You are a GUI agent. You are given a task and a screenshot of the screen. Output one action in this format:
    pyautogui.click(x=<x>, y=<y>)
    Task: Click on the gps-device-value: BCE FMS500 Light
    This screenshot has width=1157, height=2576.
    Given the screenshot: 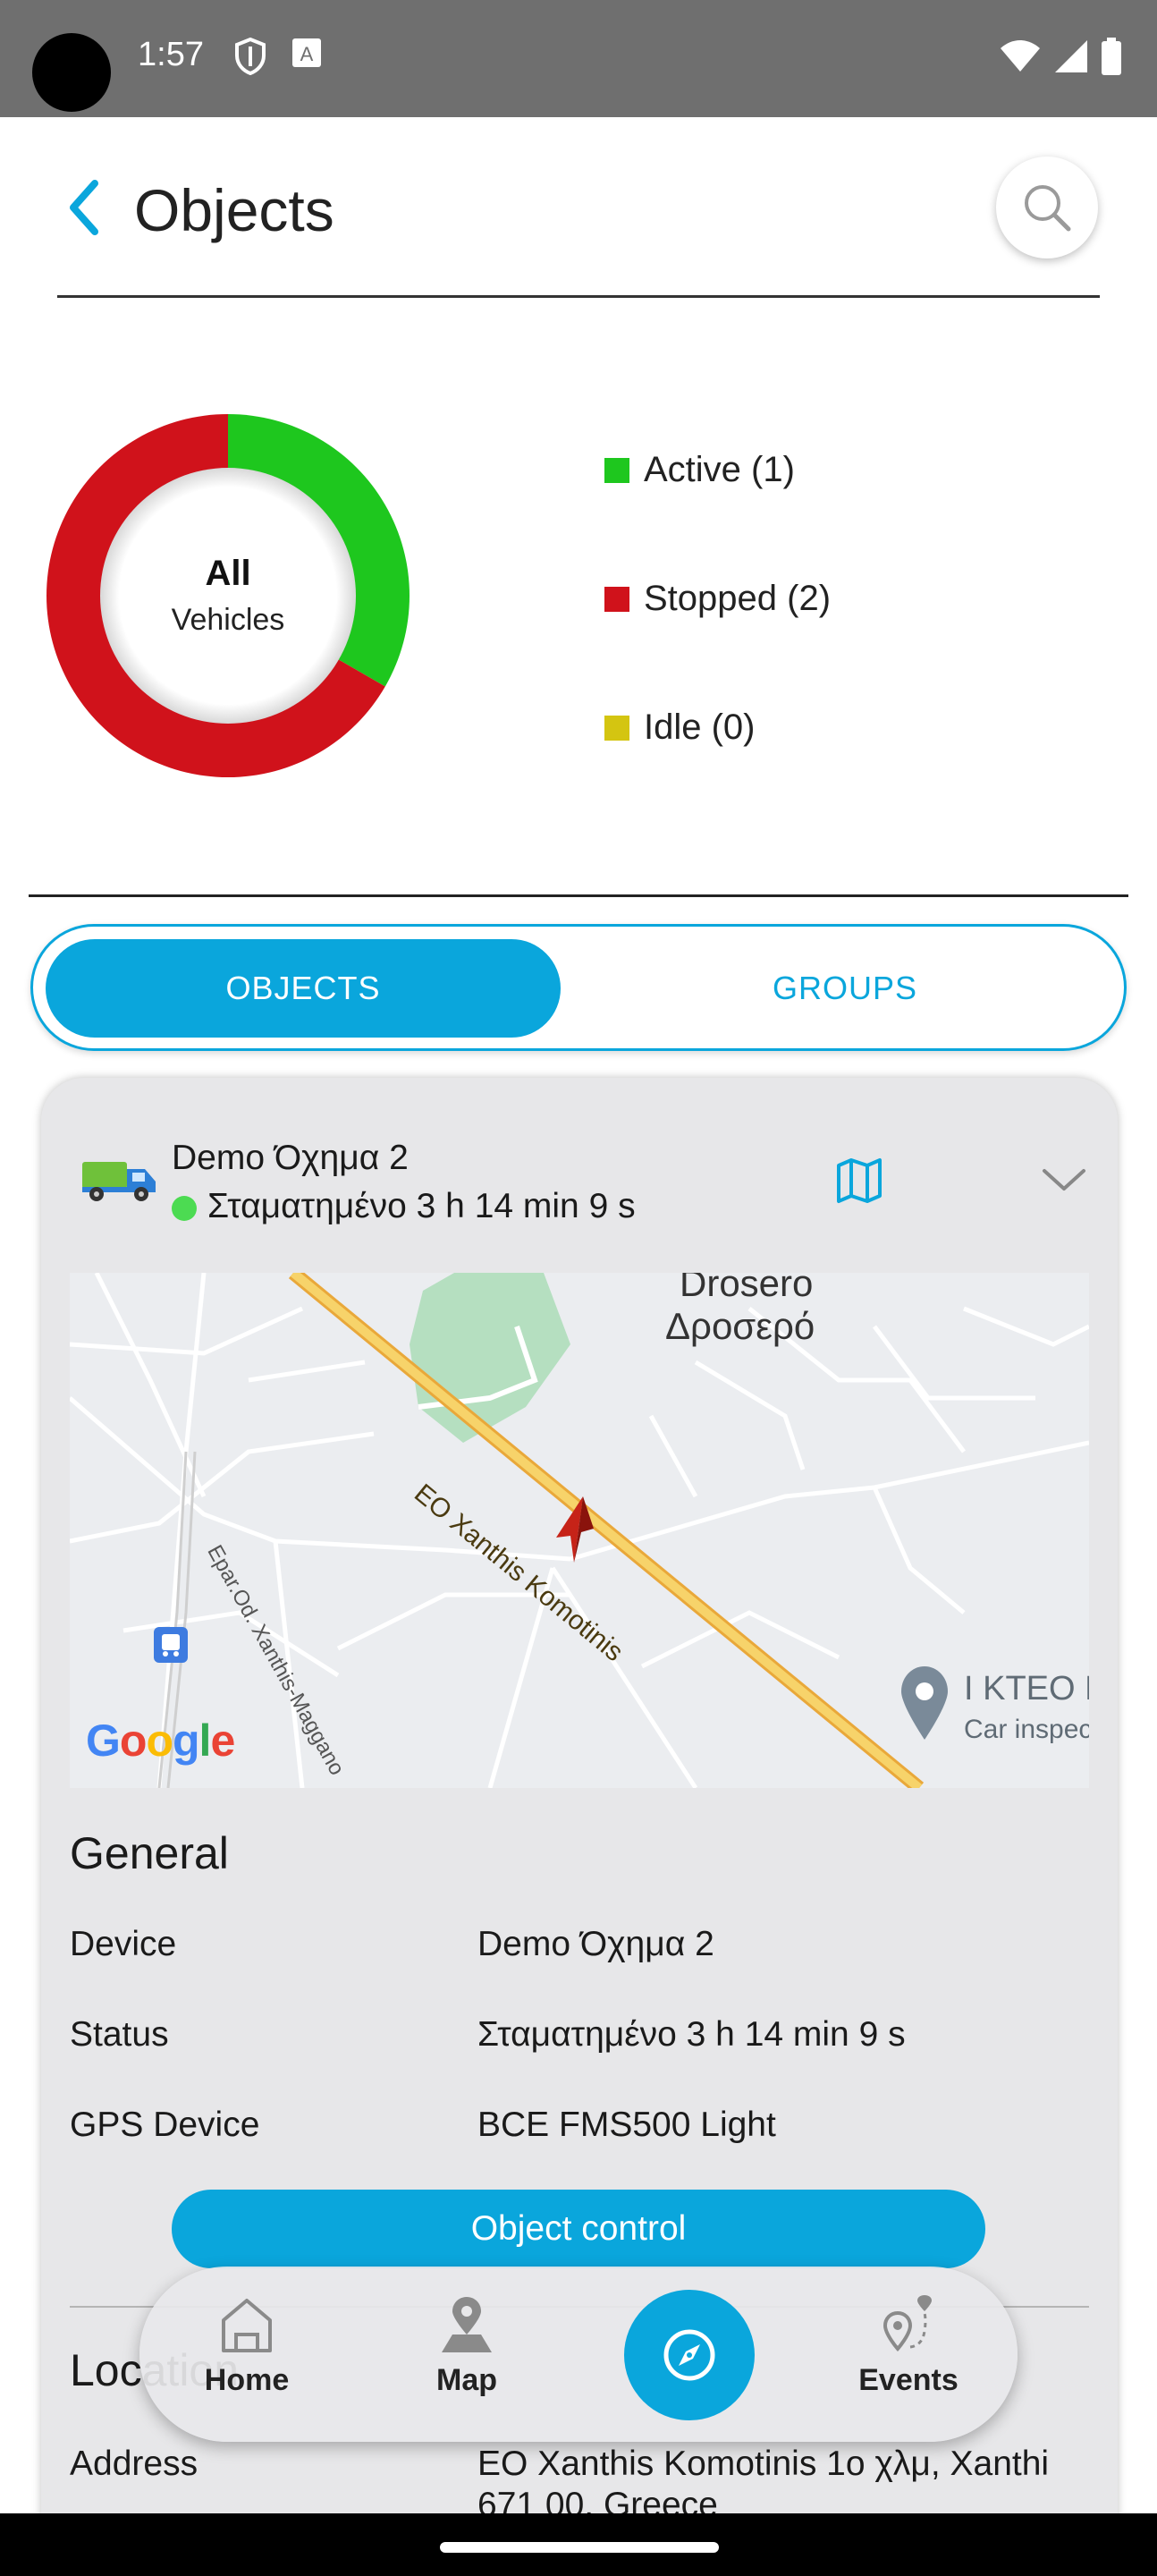 What is the action you would take?
    pyautogui.click(x=626, y=2125)
    